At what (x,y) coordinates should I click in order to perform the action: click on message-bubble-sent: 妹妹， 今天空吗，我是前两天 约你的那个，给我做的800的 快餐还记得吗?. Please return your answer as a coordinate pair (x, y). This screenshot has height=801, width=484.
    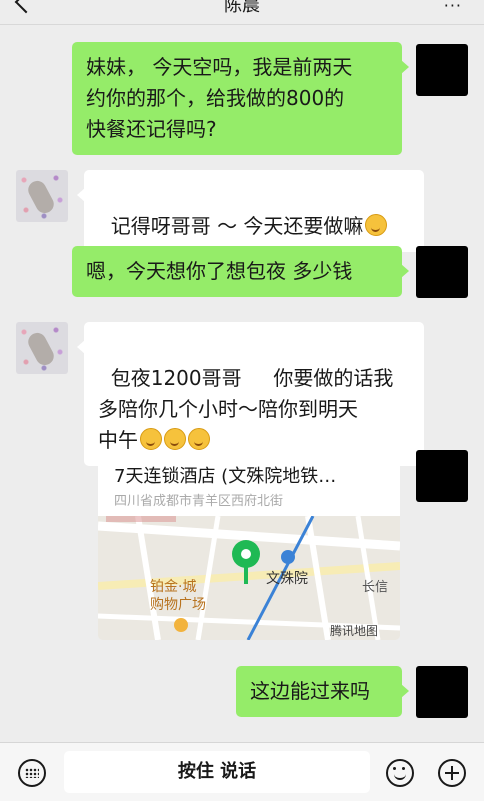
    Looking at the image, I should click on (240, 98).